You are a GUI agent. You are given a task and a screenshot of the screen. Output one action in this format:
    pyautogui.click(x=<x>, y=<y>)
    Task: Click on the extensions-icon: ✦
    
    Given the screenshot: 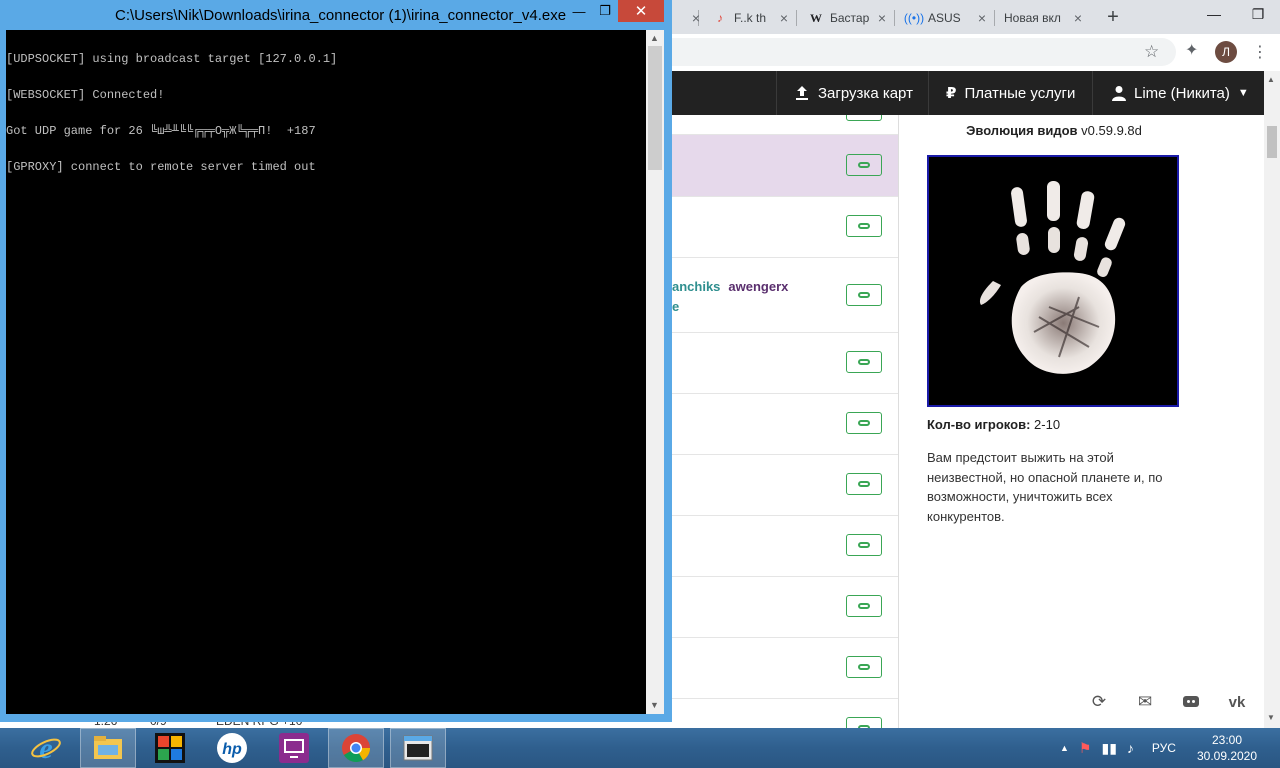 What is the action you would take?
    pyautogui.click(x=1191, y=50)
    